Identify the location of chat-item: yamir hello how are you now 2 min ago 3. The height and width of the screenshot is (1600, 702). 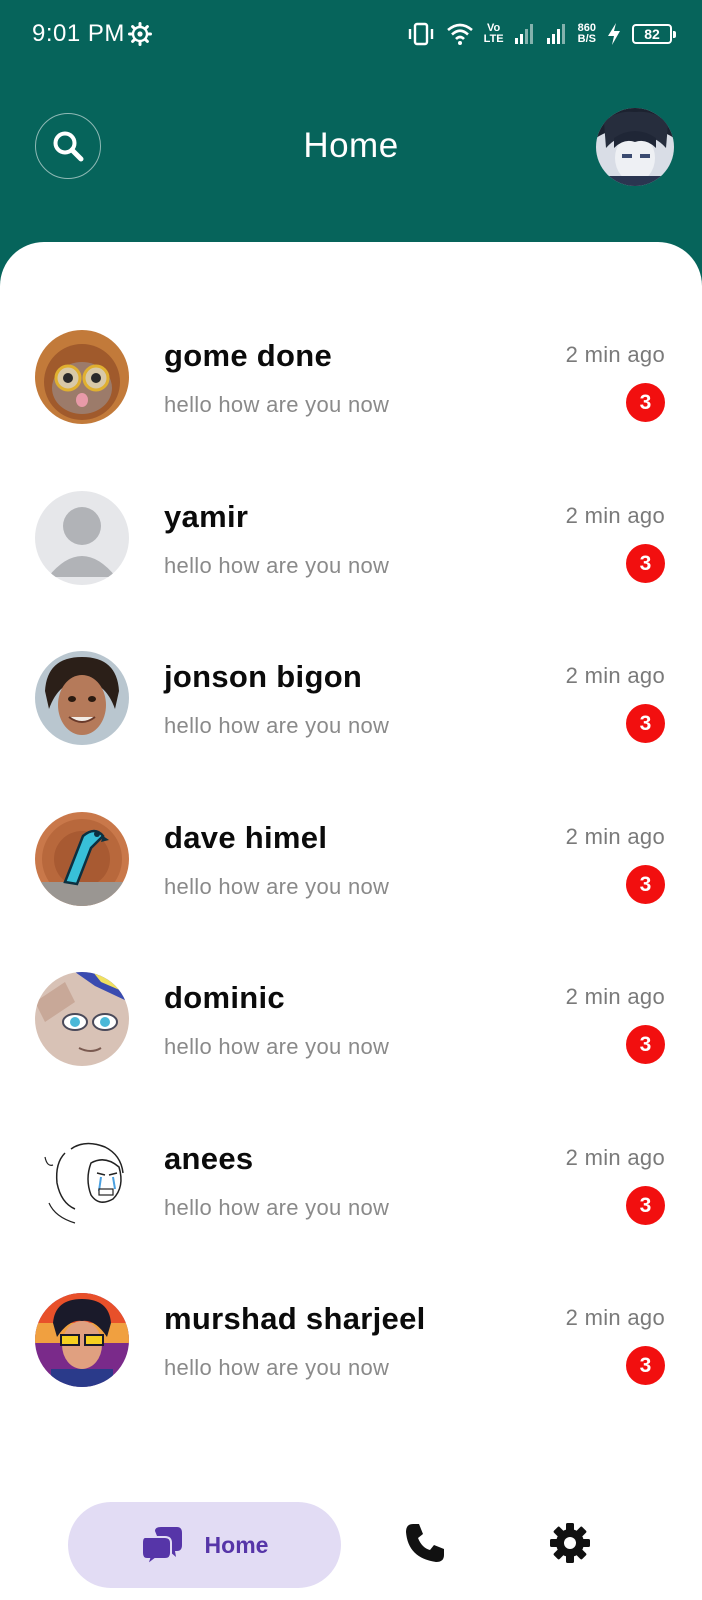
(351, 561).